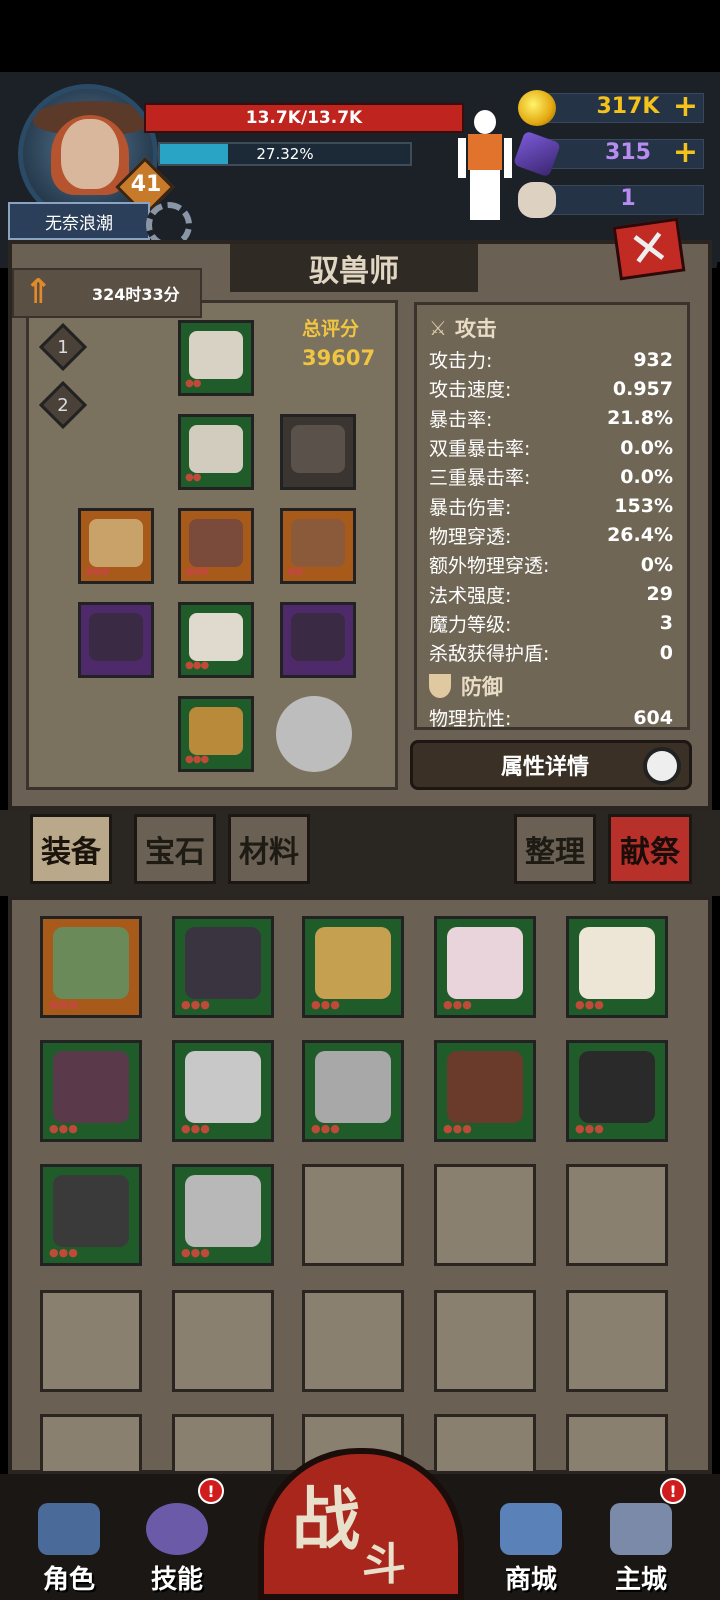  I want to click on crossed-swords-icon: ⚔, so click(438, 328).